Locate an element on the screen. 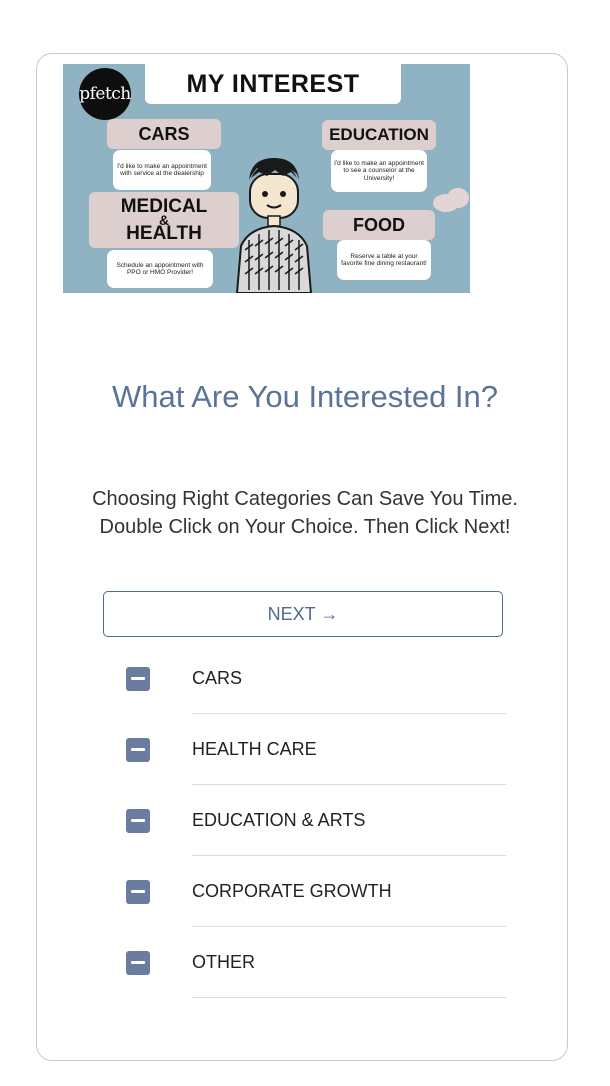 Image resolution: width=610 pixels, height=1086 pixels. category-label: EDUCATION & ARTS is located at coordinates (279, 820).